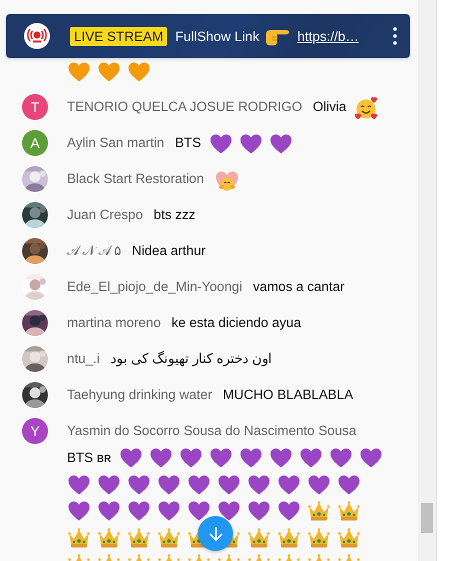 The width and height of the screenshot is (452, 561). I want to click on author-name: Juan Crespo, so click(105, 214).